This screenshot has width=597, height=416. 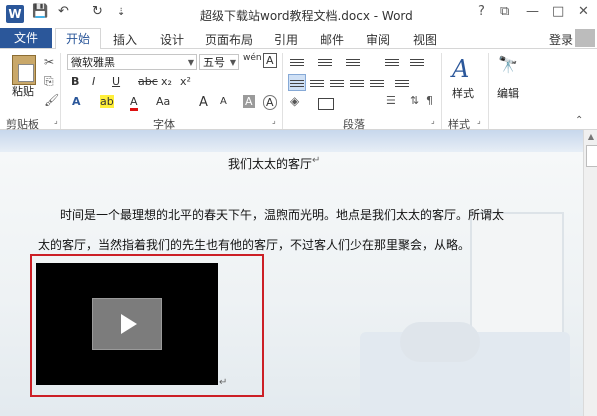 I want to click on ribbon-display-icon: ⧉, so click(x=504, y=11).